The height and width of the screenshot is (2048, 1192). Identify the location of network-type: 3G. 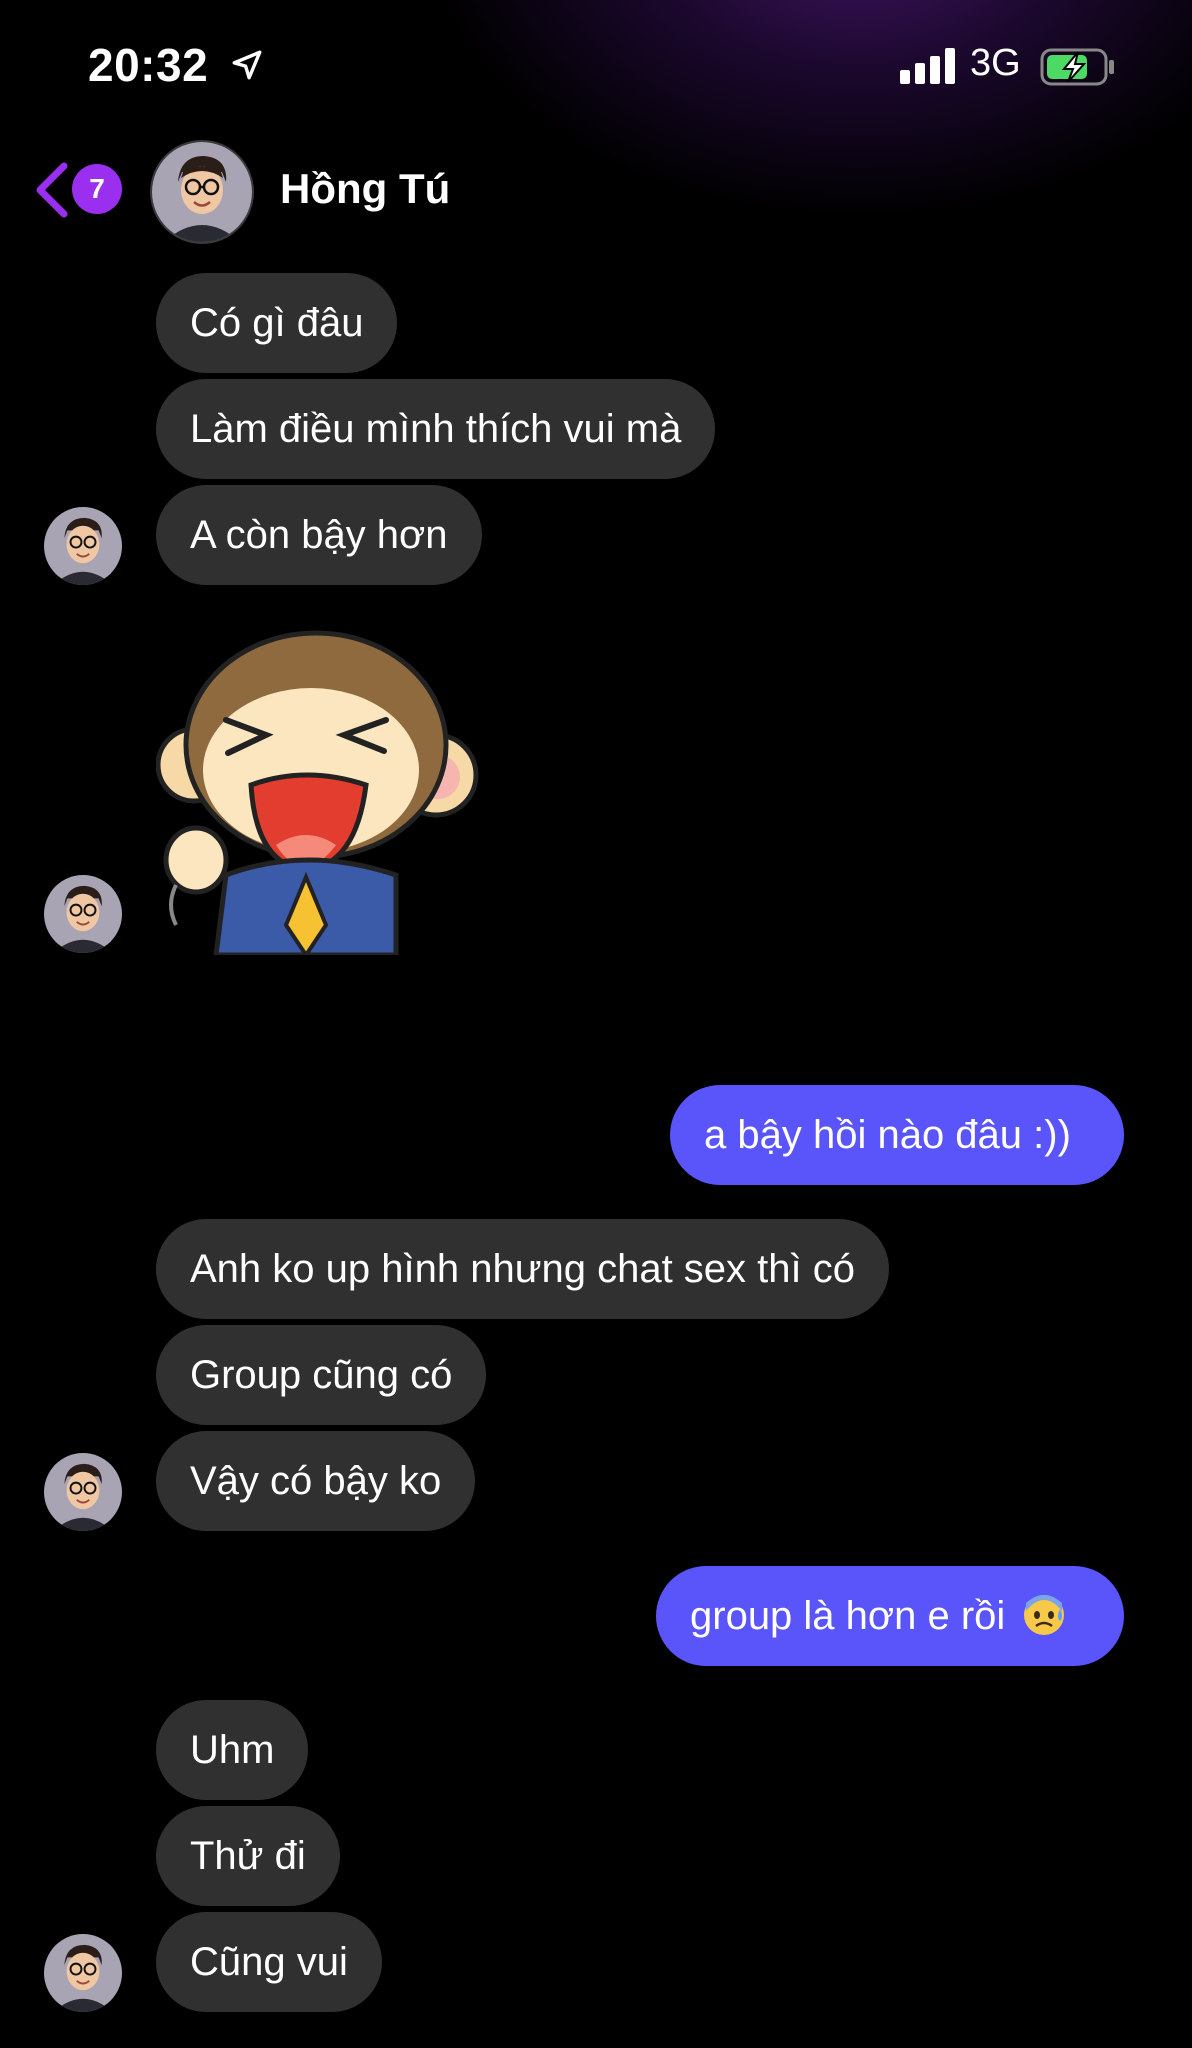
(995, 63).